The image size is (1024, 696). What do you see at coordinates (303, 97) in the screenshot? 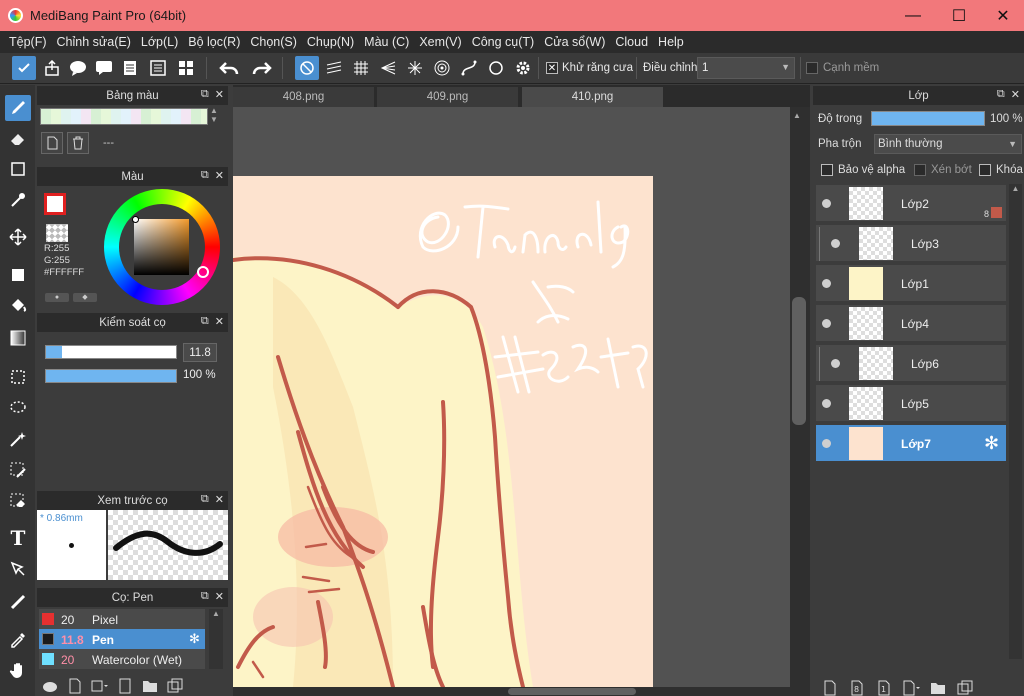
I see `tab-408: 408.png` at bounding box center [303, 97].